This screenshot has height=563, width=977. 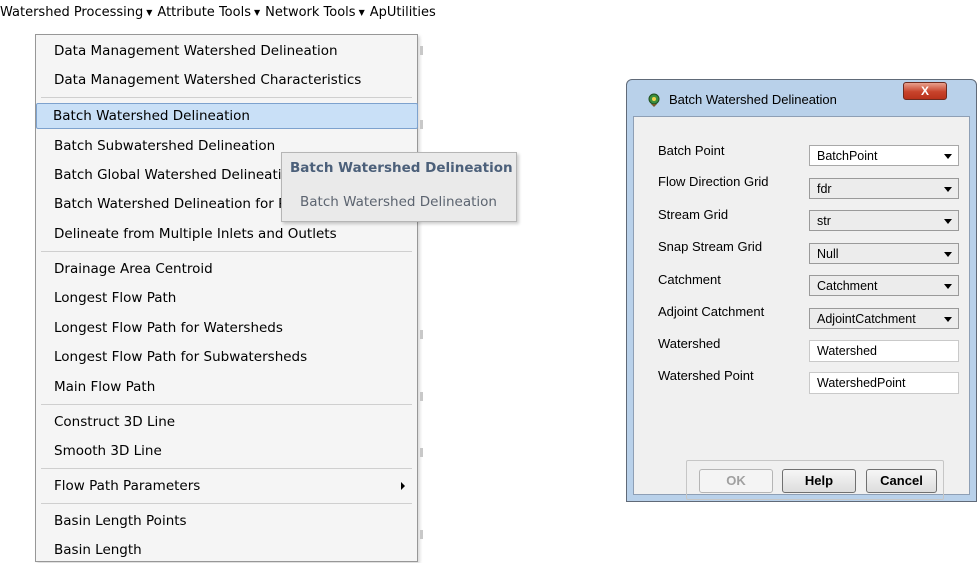 What do you see at coordinates (17, 298) in the screenshot?
I see `background-strip` at bounding box center [17, 298].